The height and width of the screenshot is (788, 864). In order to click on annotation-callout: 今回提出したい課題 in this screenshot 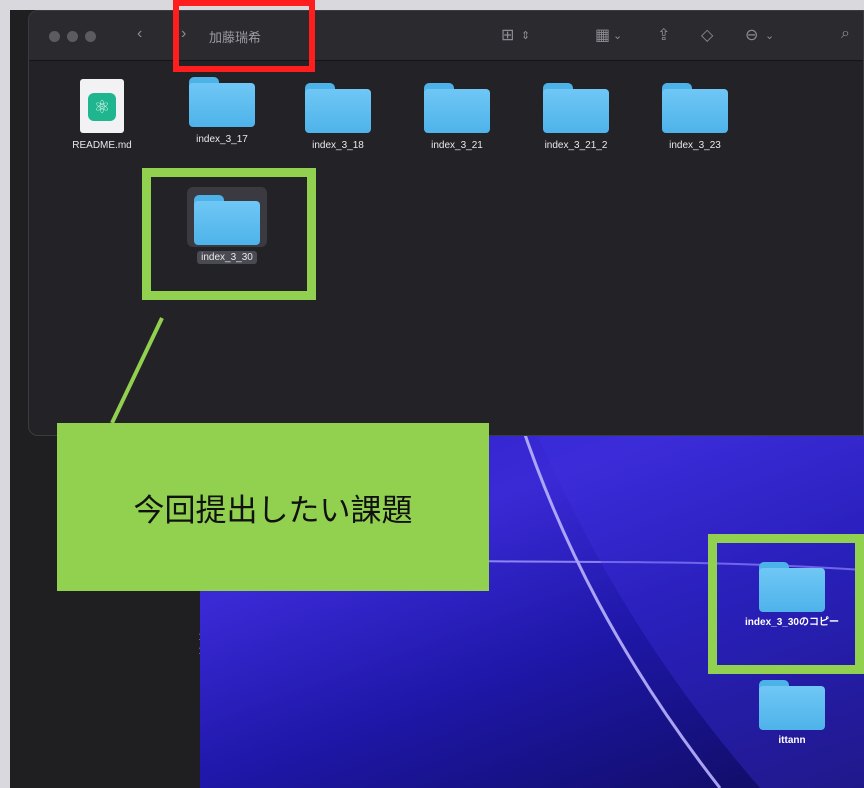, I will do `click(273, 507)`.